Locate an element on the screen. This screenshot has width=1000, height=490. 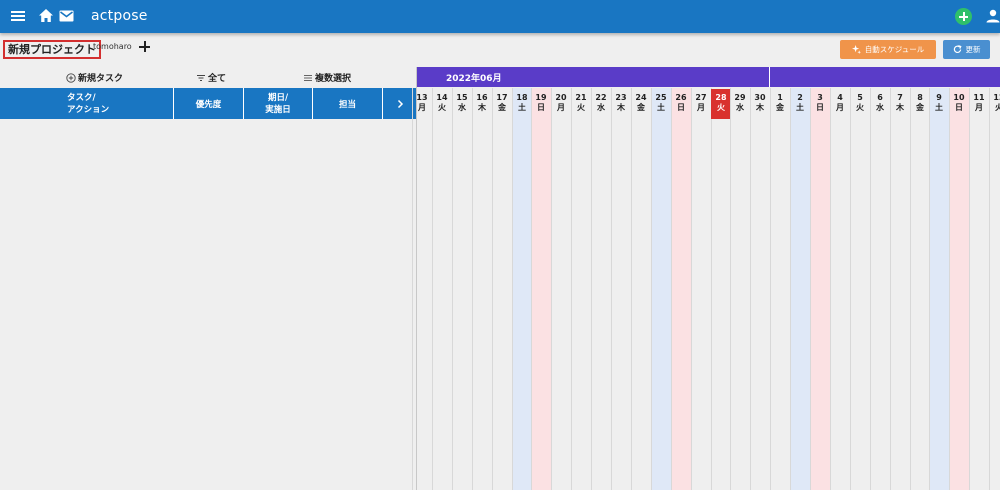
add-circle-icon is located at coordinates (963, 16).